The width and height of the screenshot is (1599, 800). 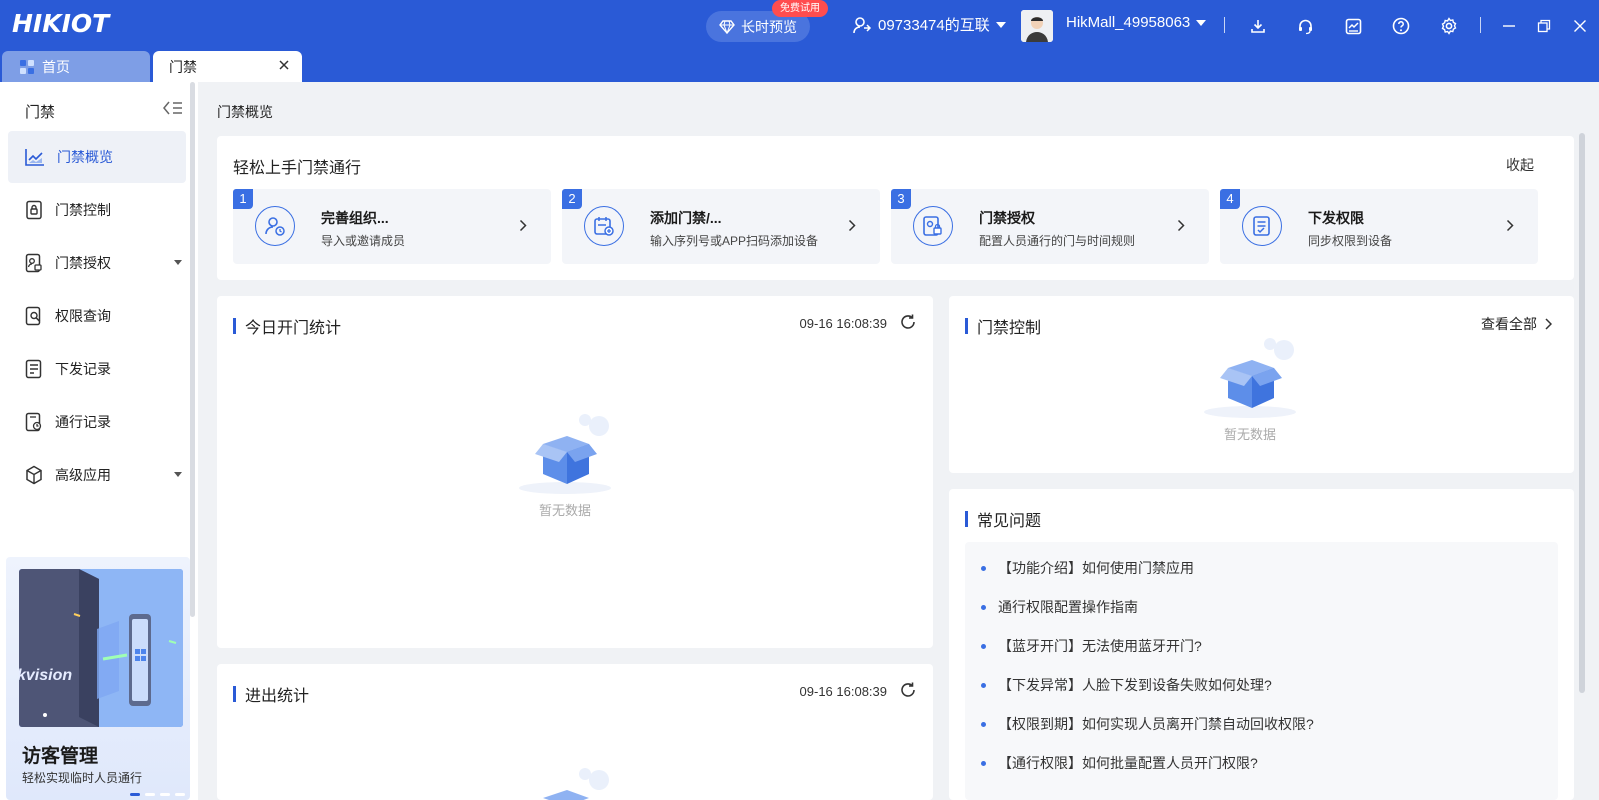 What do you see at coordinates (1156, 724) in the screenshot?
I see `faq-item-text: 【权限到期】如何实现人员离开门禁自动回收权限?` at bounding box center [1156, 724].